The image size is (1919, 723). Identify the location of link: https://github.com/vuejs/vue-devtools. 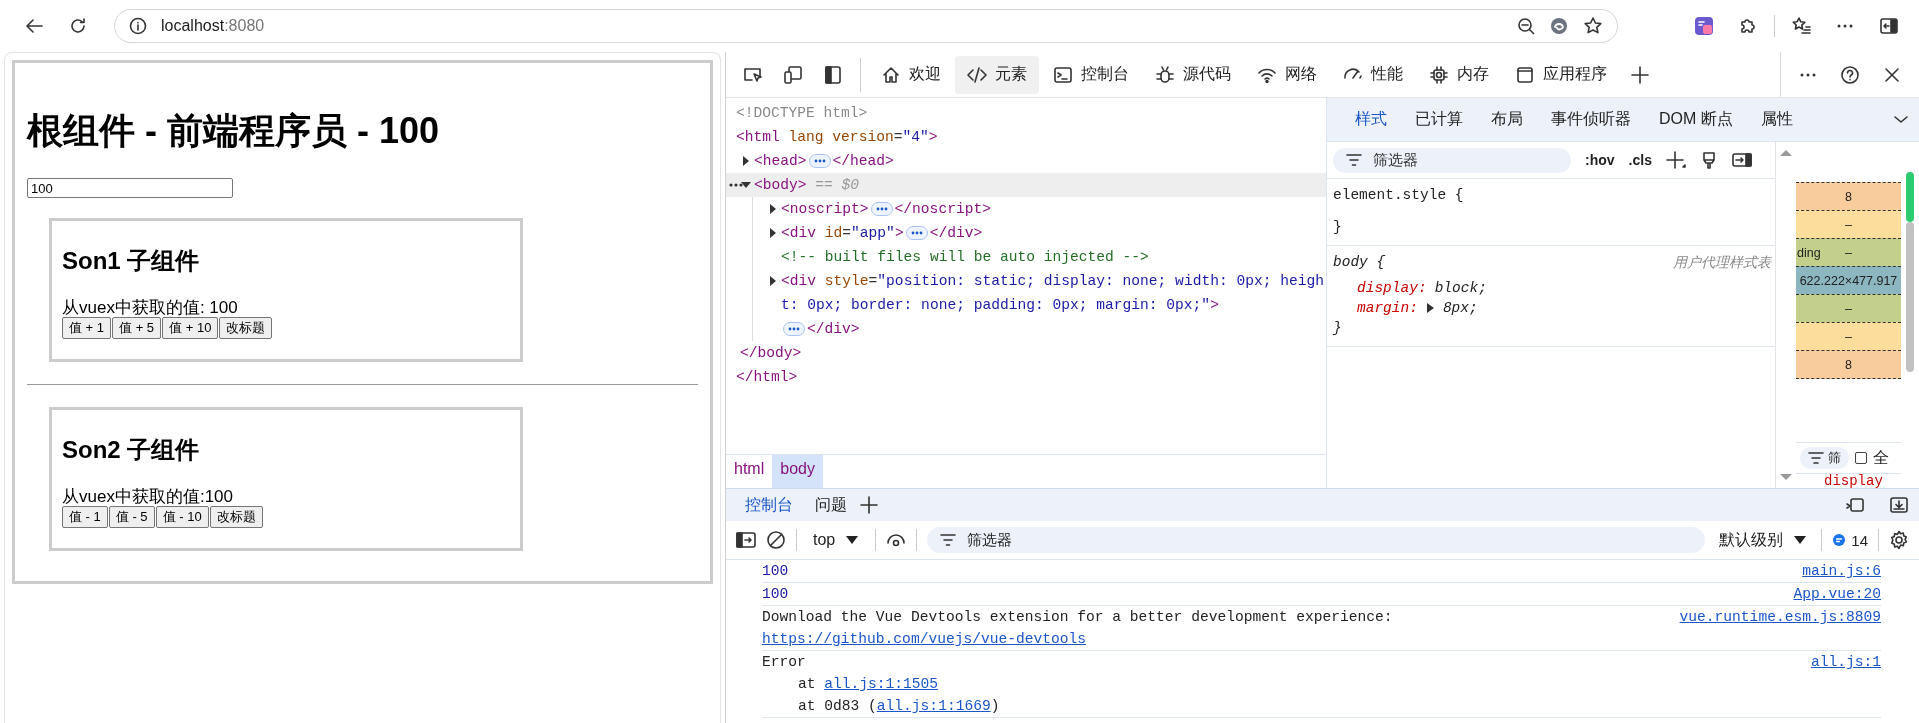
(924, 639).